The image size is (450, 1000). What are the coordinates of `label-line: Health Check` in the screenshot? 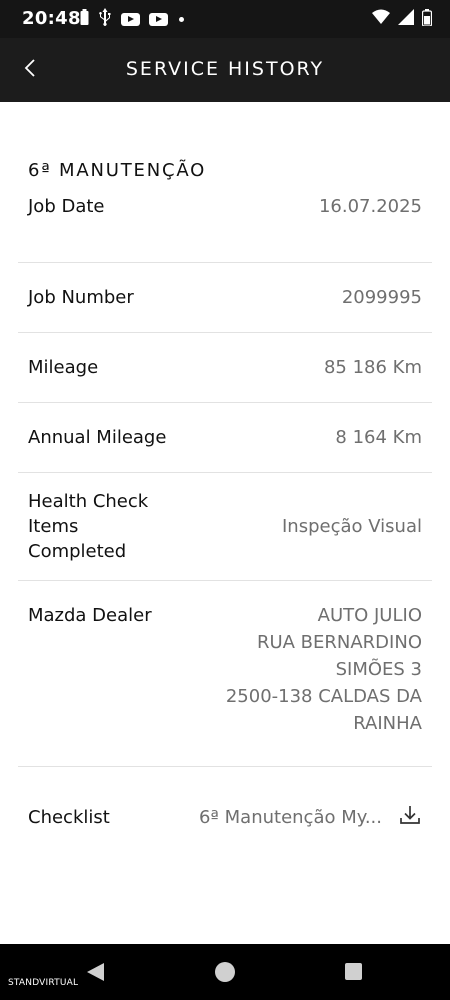 It's located at (88, 501).